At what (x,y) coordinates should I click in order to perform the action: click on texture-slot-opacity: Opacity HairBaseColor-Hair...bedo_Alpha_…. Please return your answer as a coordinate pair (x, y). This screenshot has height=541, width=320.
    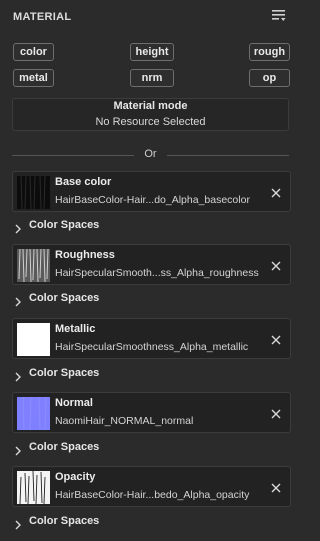
    Looking at the image, I should click on (151, 486).